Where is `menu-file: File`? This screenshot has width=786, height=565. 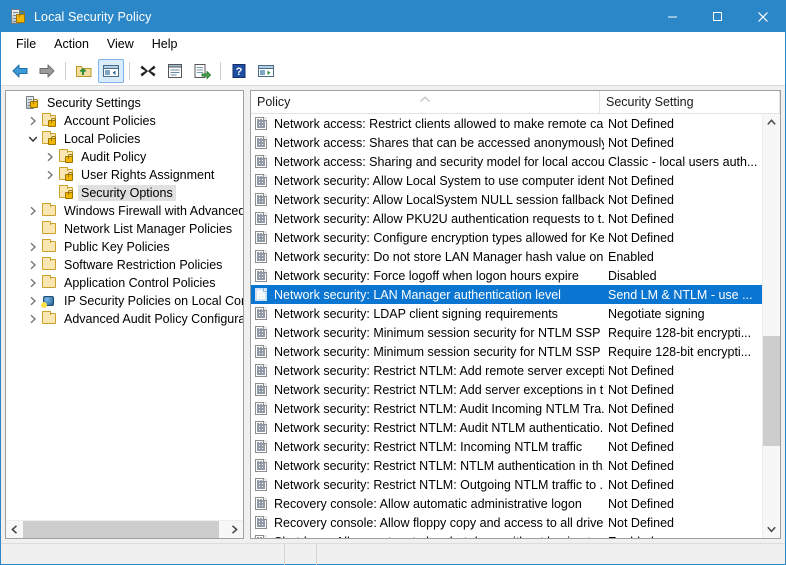
menu-file: File is located at coordinates (26, 44).